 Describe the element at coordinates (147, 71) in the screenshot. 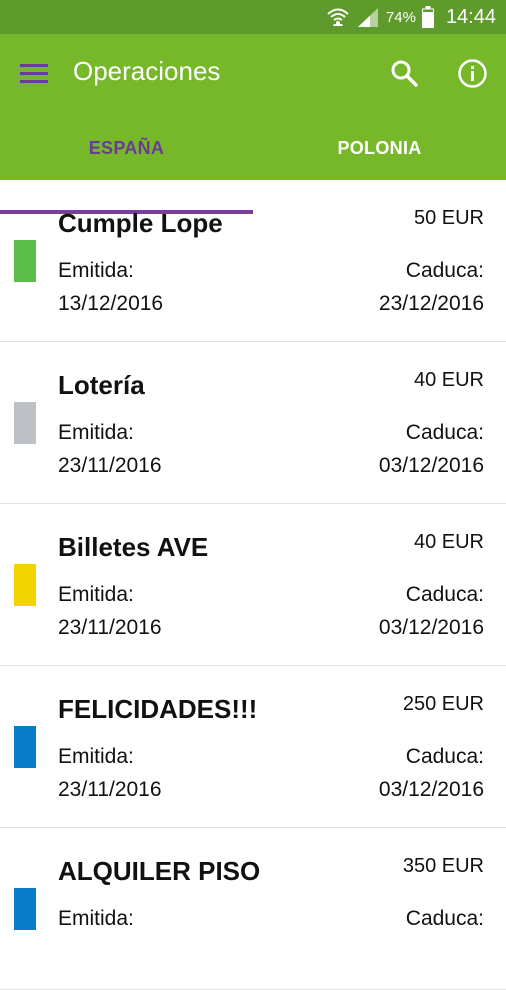

I see `page-title: Operaciones` at that location.